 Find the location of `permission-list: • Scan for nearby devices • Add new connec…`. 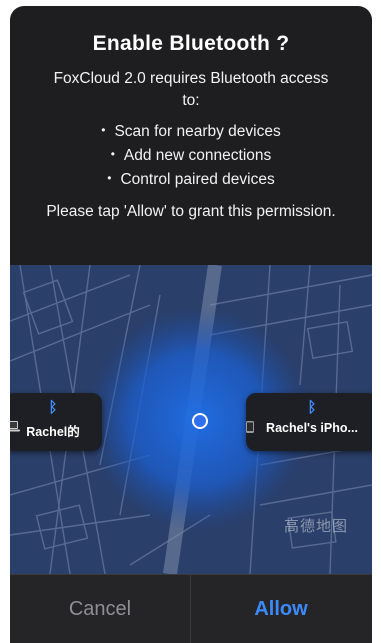

permission-list: • Scan for nearby devices • Add new connec… is located at coordinates (191, 155).